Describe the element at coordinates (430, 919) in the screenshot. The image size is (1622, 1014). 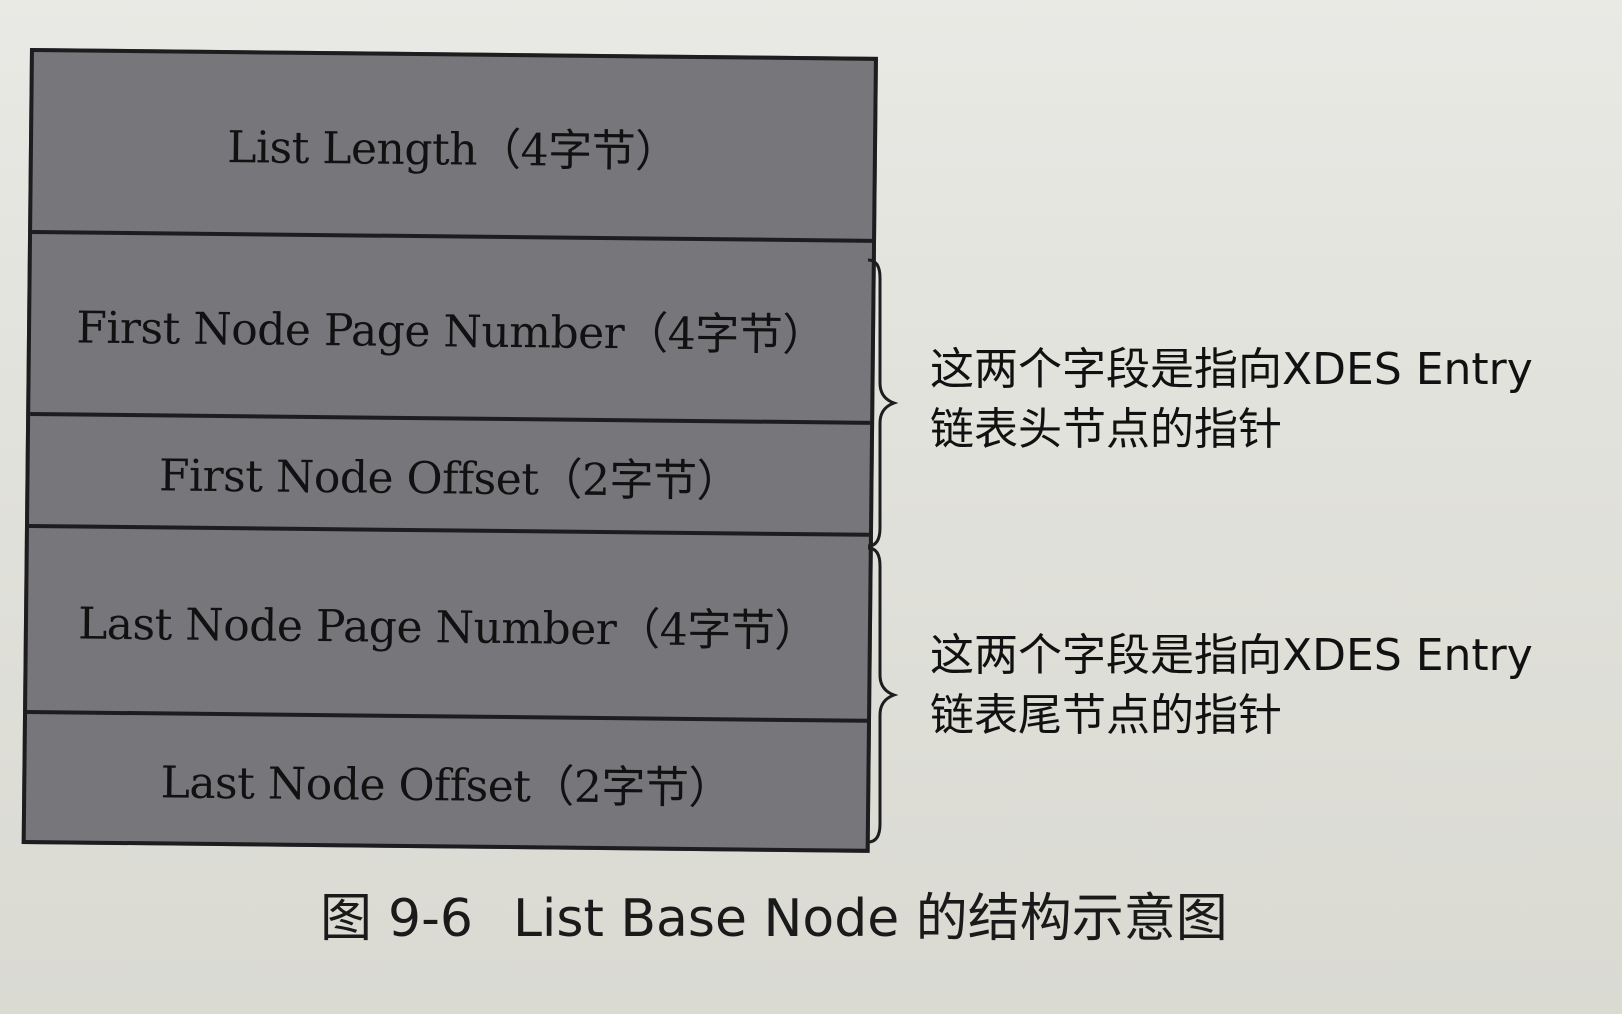
I see `caption-figure-number: 9-6` at that location.